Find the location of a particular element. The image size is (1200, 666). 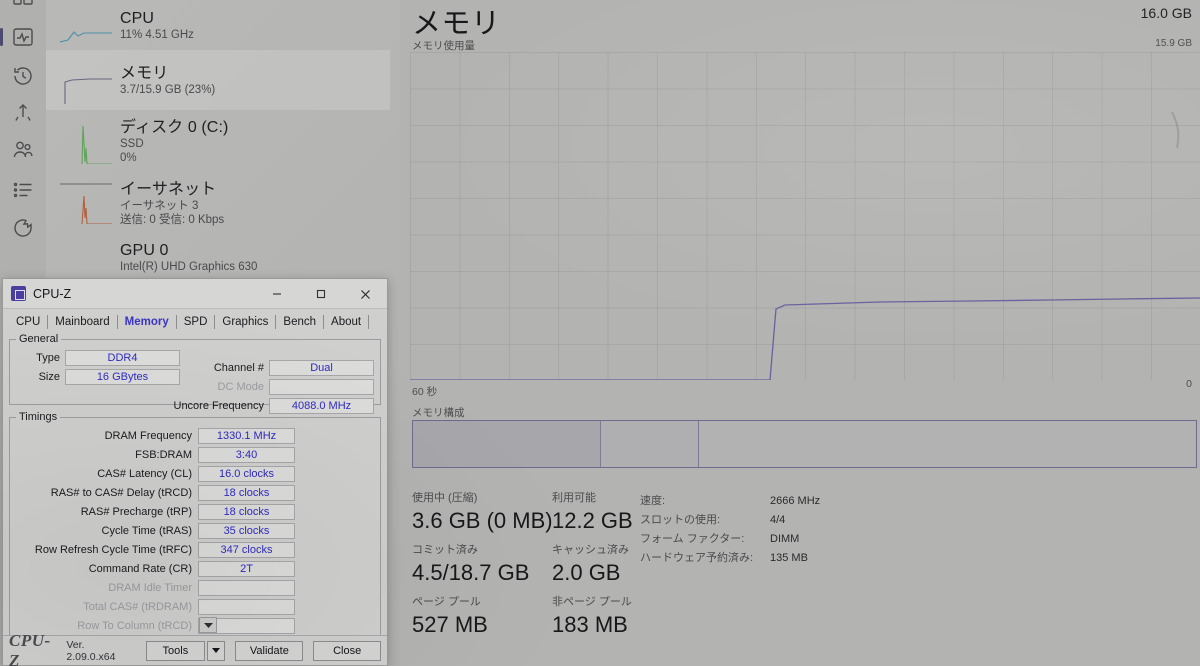

startup-apps-icon is located at coordinates (23, 113).